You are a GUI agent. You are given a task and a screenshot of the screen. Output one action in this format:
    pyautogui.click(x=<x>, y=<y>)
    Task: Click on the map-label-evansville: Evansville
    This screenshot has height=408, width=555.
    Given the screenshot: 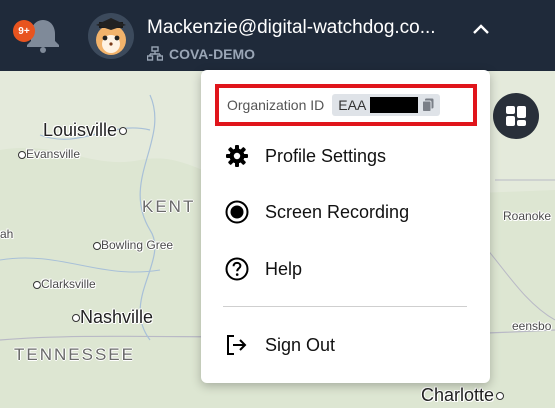 What is the action you would take?
    pyautogui.click(x=49, y=154)
    